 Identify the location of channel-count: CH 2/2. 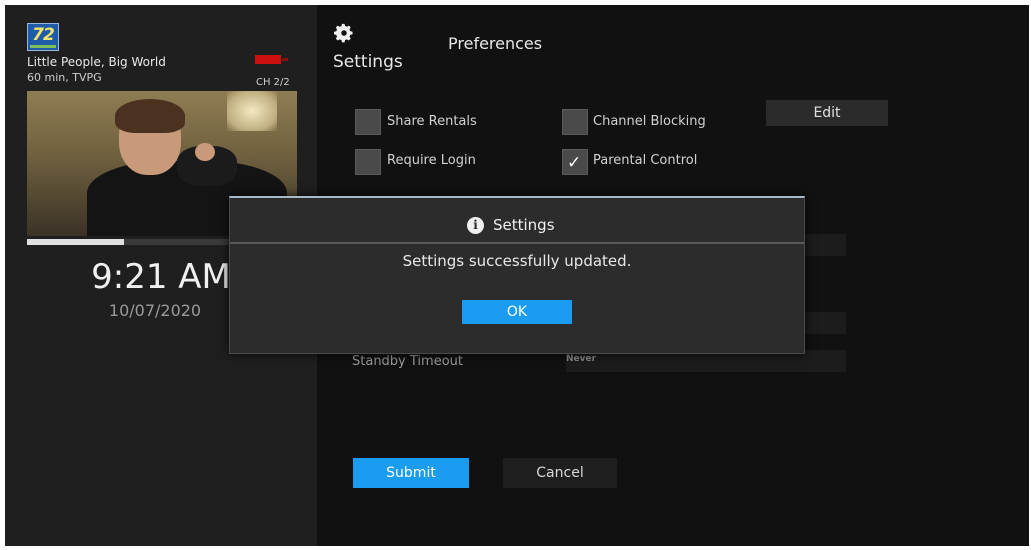
(273, 82).